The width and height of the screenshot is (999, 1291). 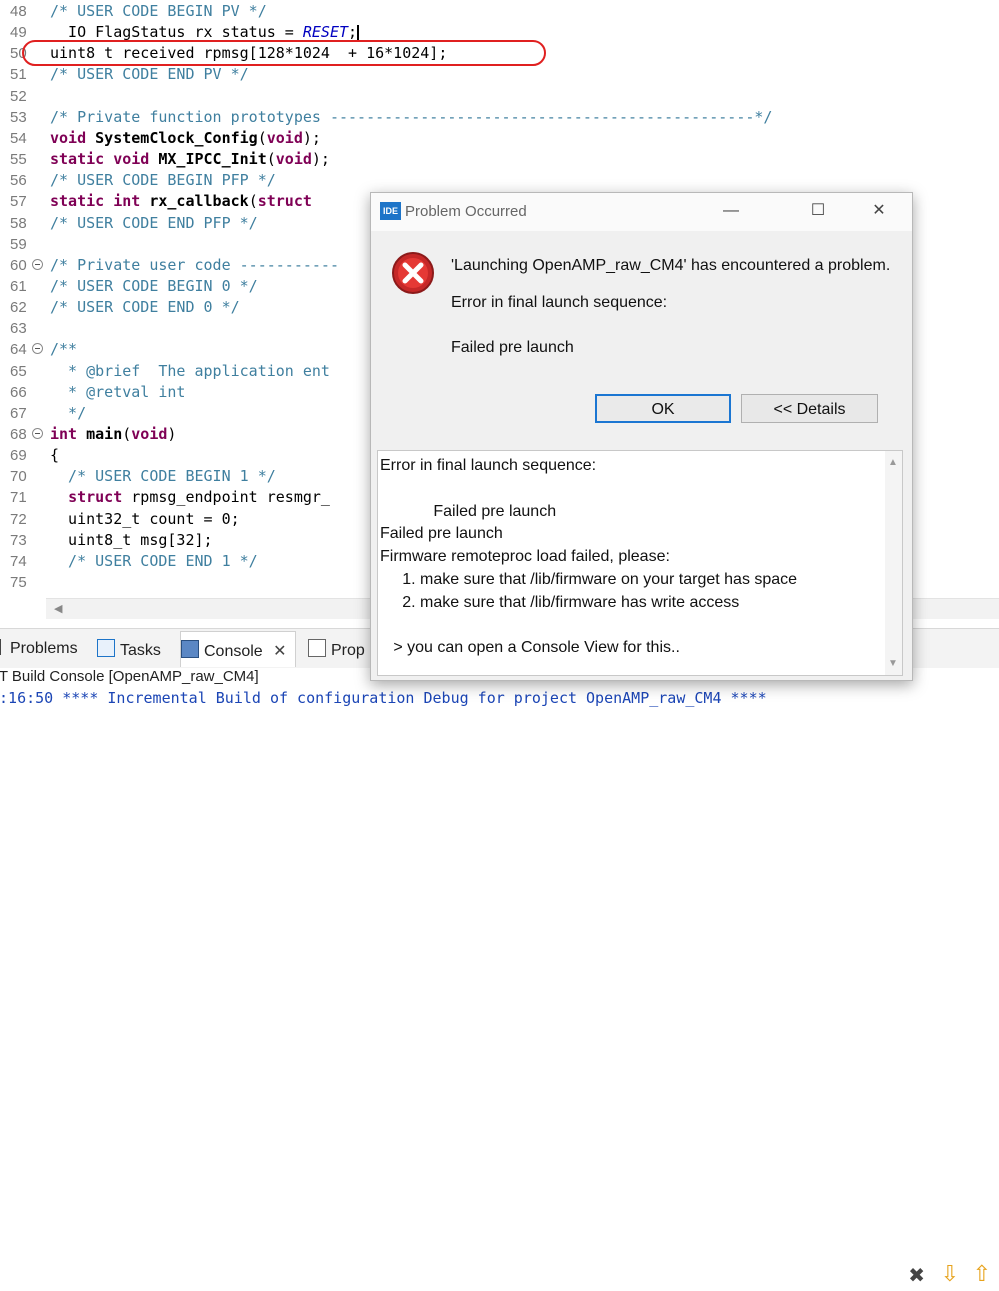 What do you see at coordinates (18, 519) in the screenshot?
I see `line-number: 72` at bounding box center [18, 519].